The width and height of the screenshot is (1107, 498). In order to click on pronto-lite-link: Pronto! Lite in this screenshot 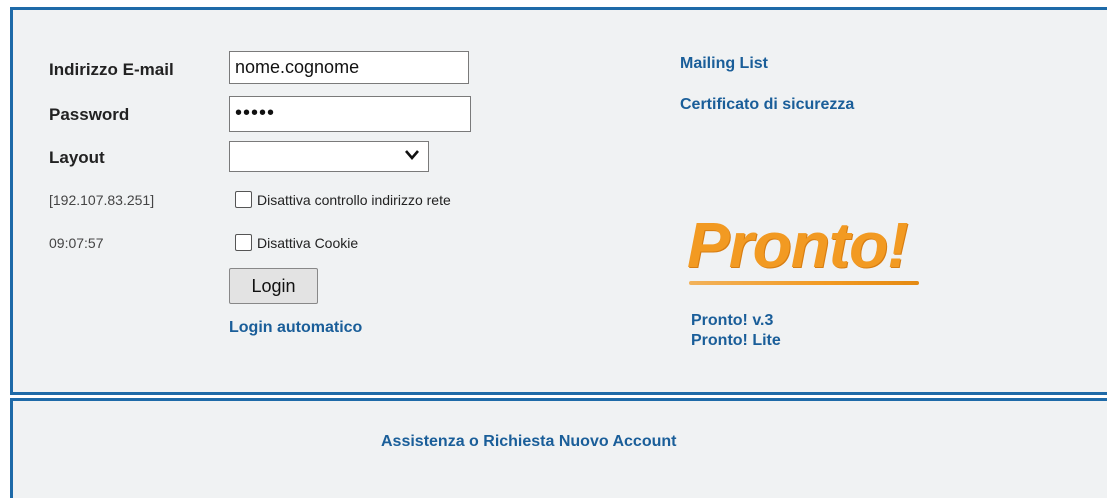, I will do `click(736, 341)`.